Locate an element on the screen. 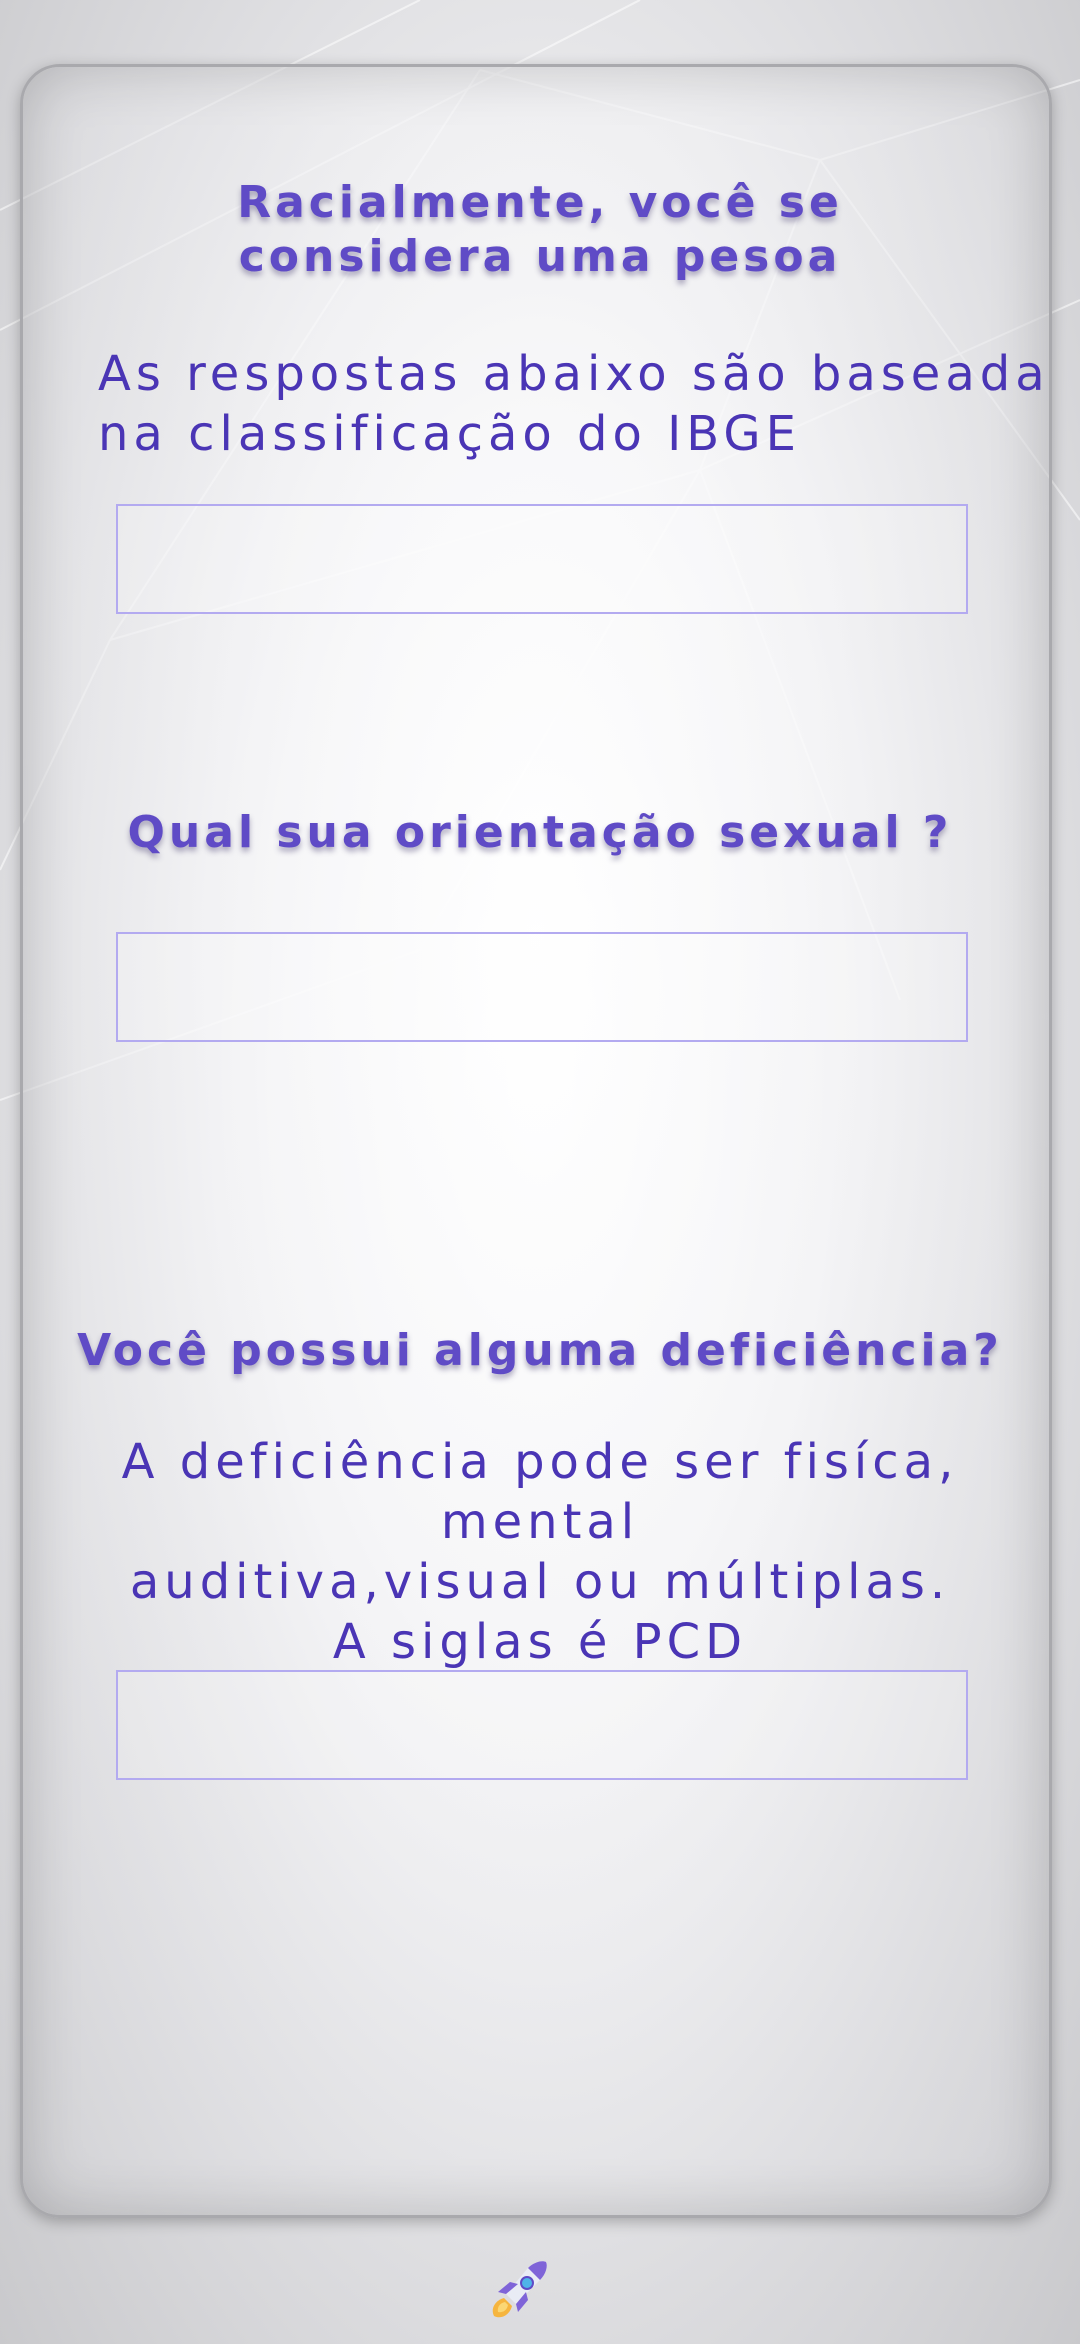  disability-question-heading: Você possui alguma deficiência? is located at coordinates (540, 1350).